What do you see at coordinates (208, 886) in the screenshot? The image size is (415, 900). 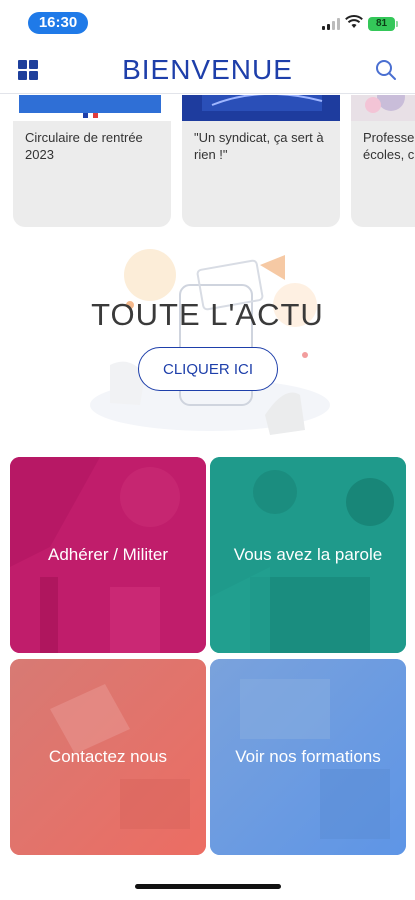 I see `home-indicator` at bounding box center [208, 886].